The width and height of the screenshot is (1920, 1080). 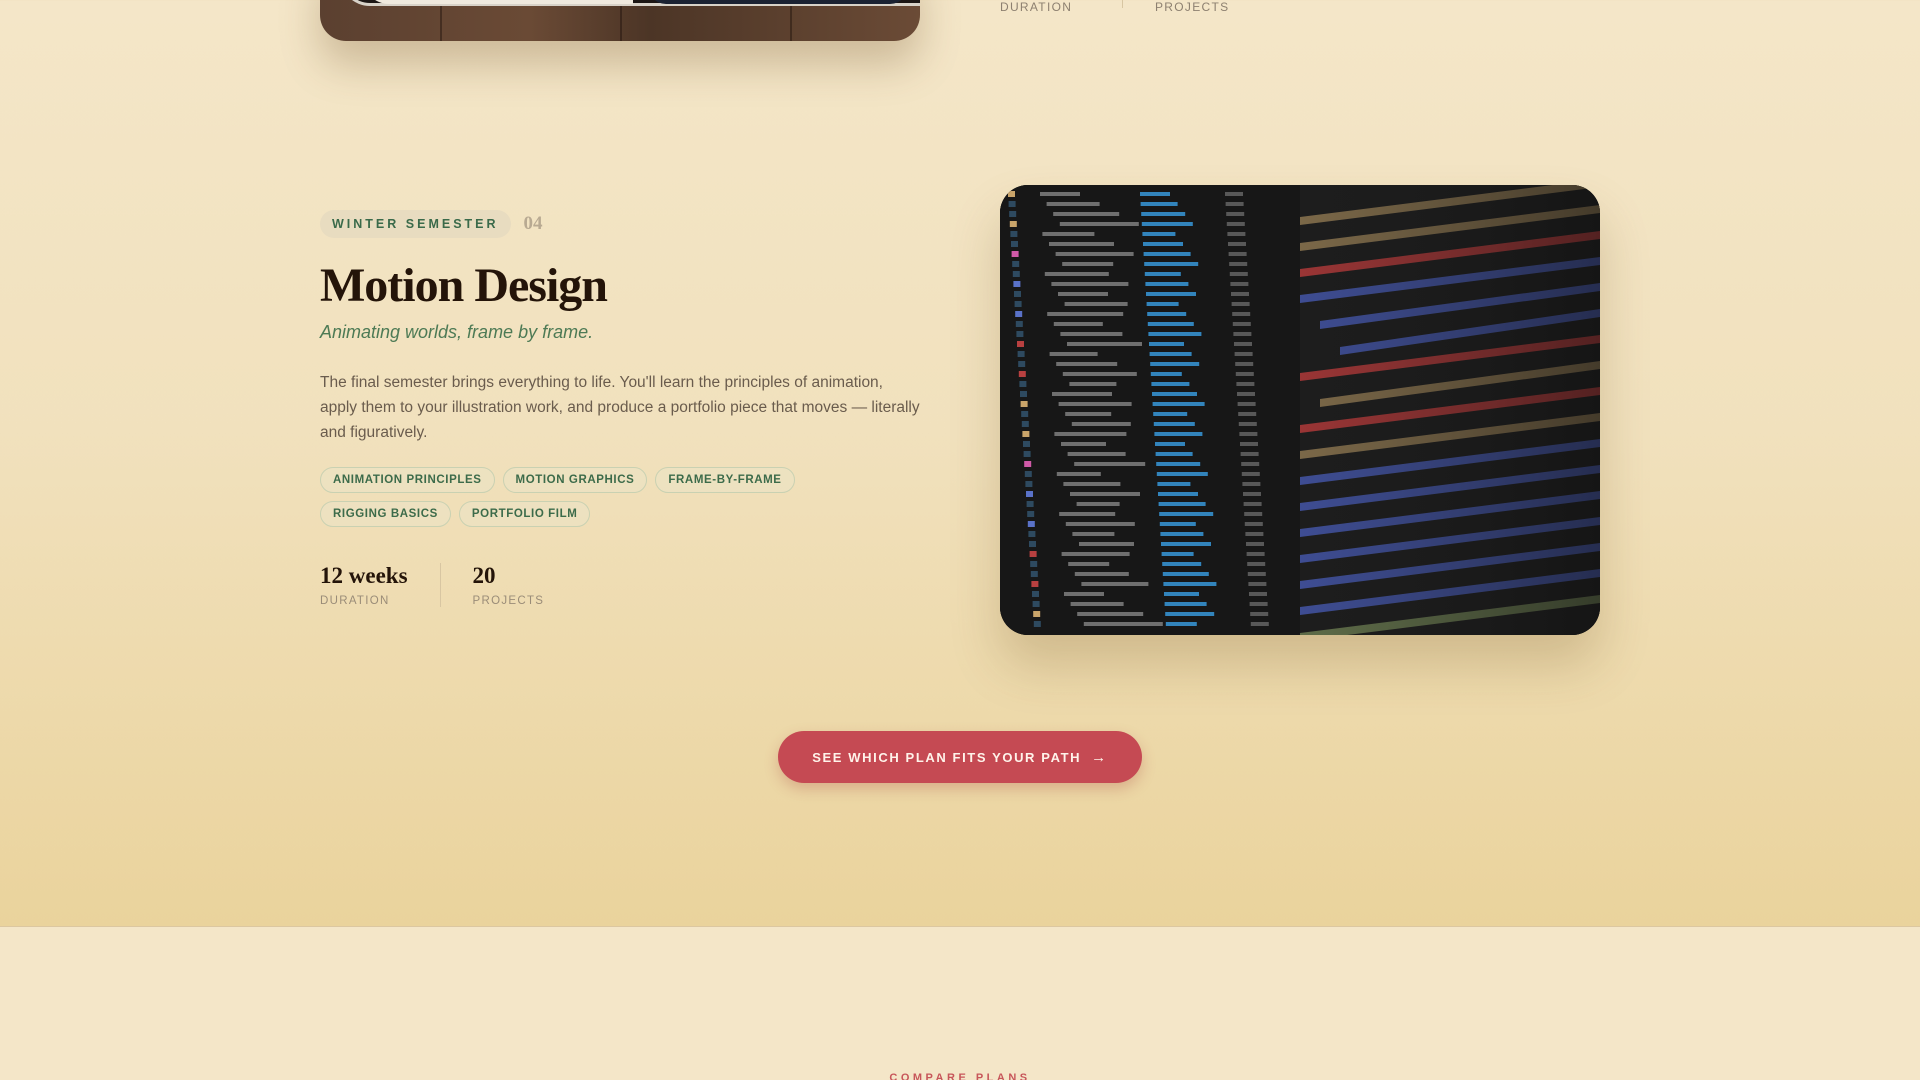 I want to click on projects-stat: 20 PROJECTS, so click(x=493, y=585).